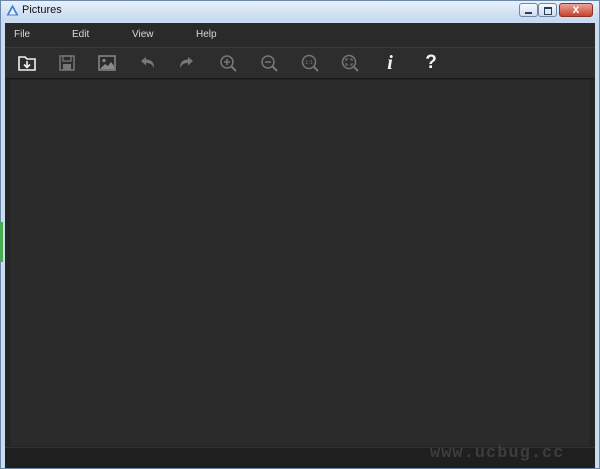  Describe the element at coordinates (1, 242) in the screenshot. I see `background-window-edge` at that location.